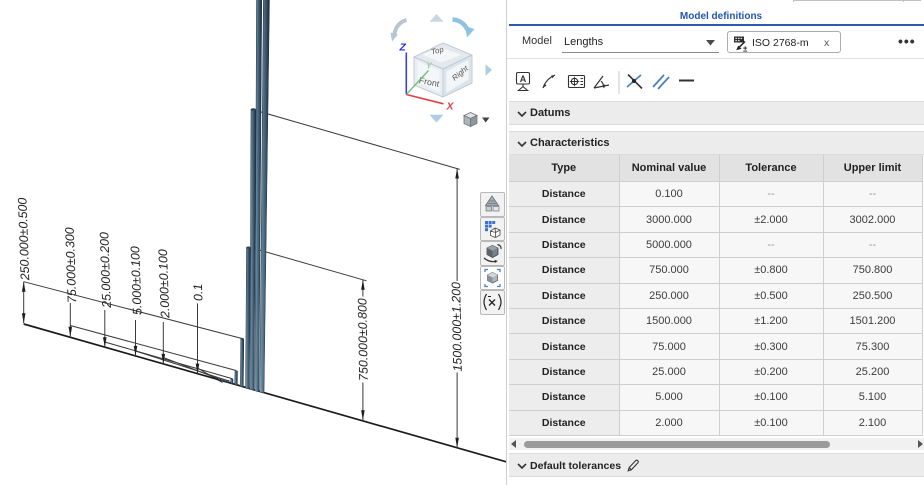 Image resolution: width=924 pixels, height=485 pixels. I want to click on svg-text: Z, so click(403, 48).